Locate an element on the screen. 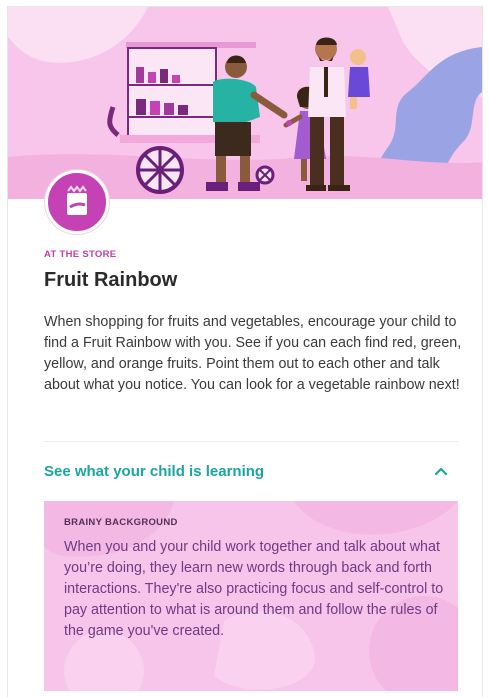 This screenshot has width=489, height=697. section-divider is located at coordinates (251, 441).